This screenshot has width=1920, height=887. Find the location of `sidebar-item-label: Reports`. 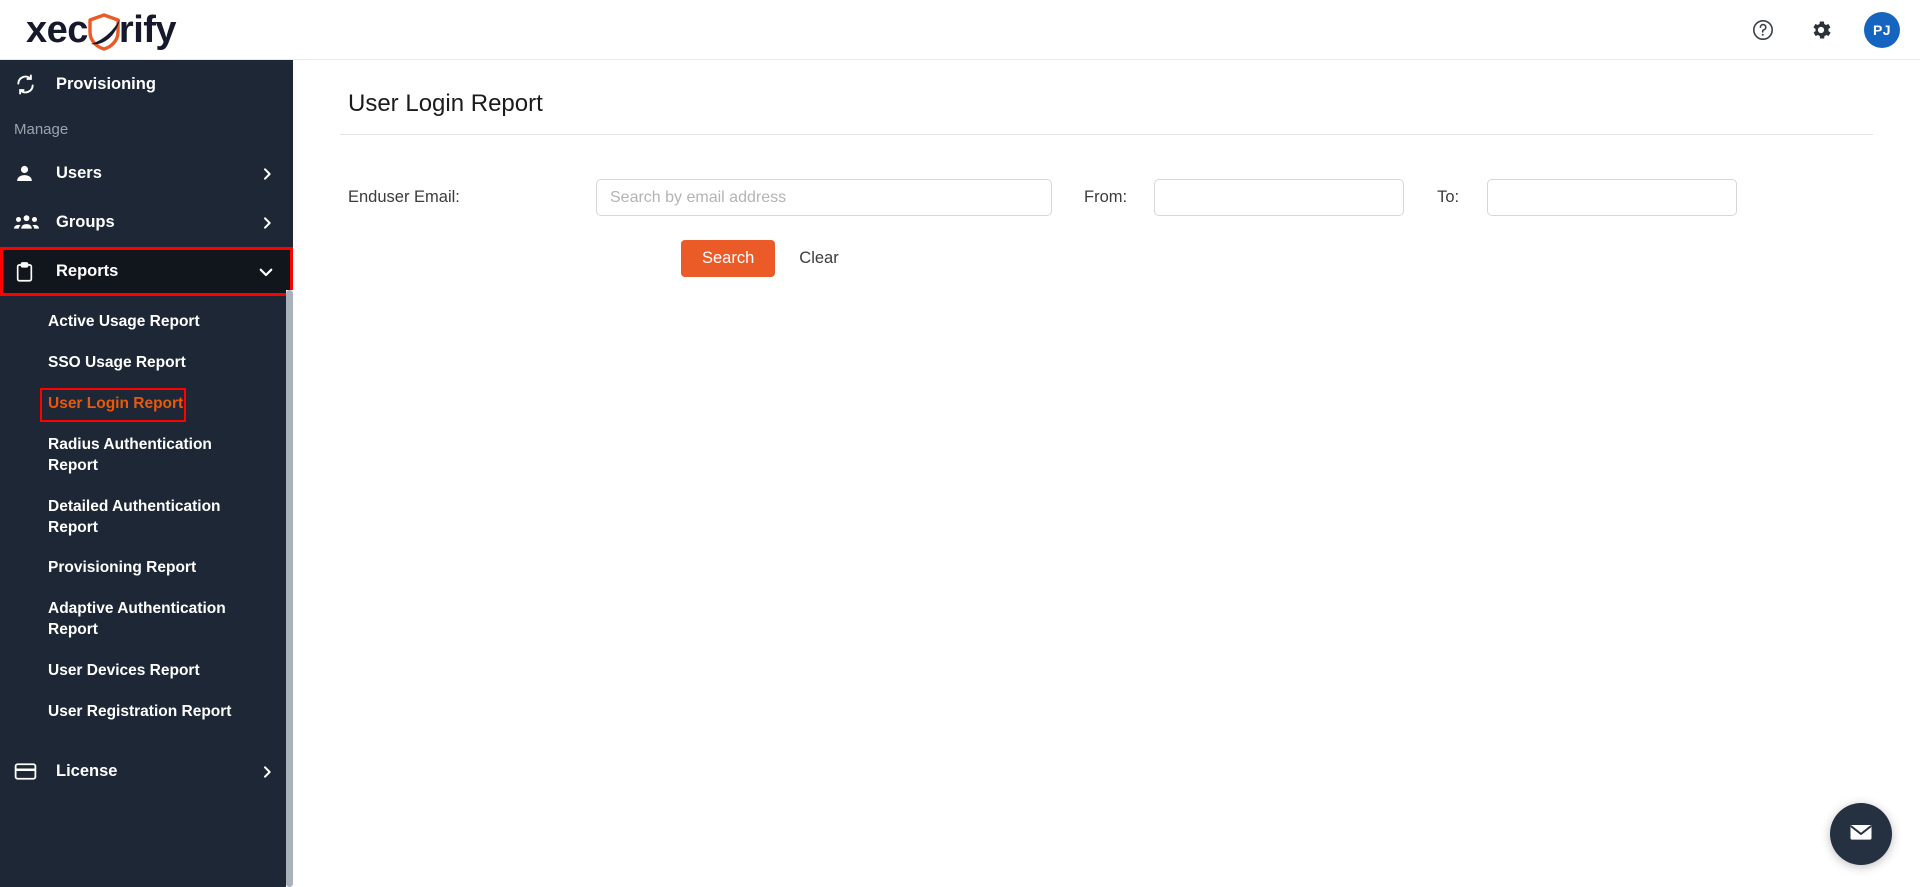

sidebar-item-label: Reports is located at coordinates (87, 271).